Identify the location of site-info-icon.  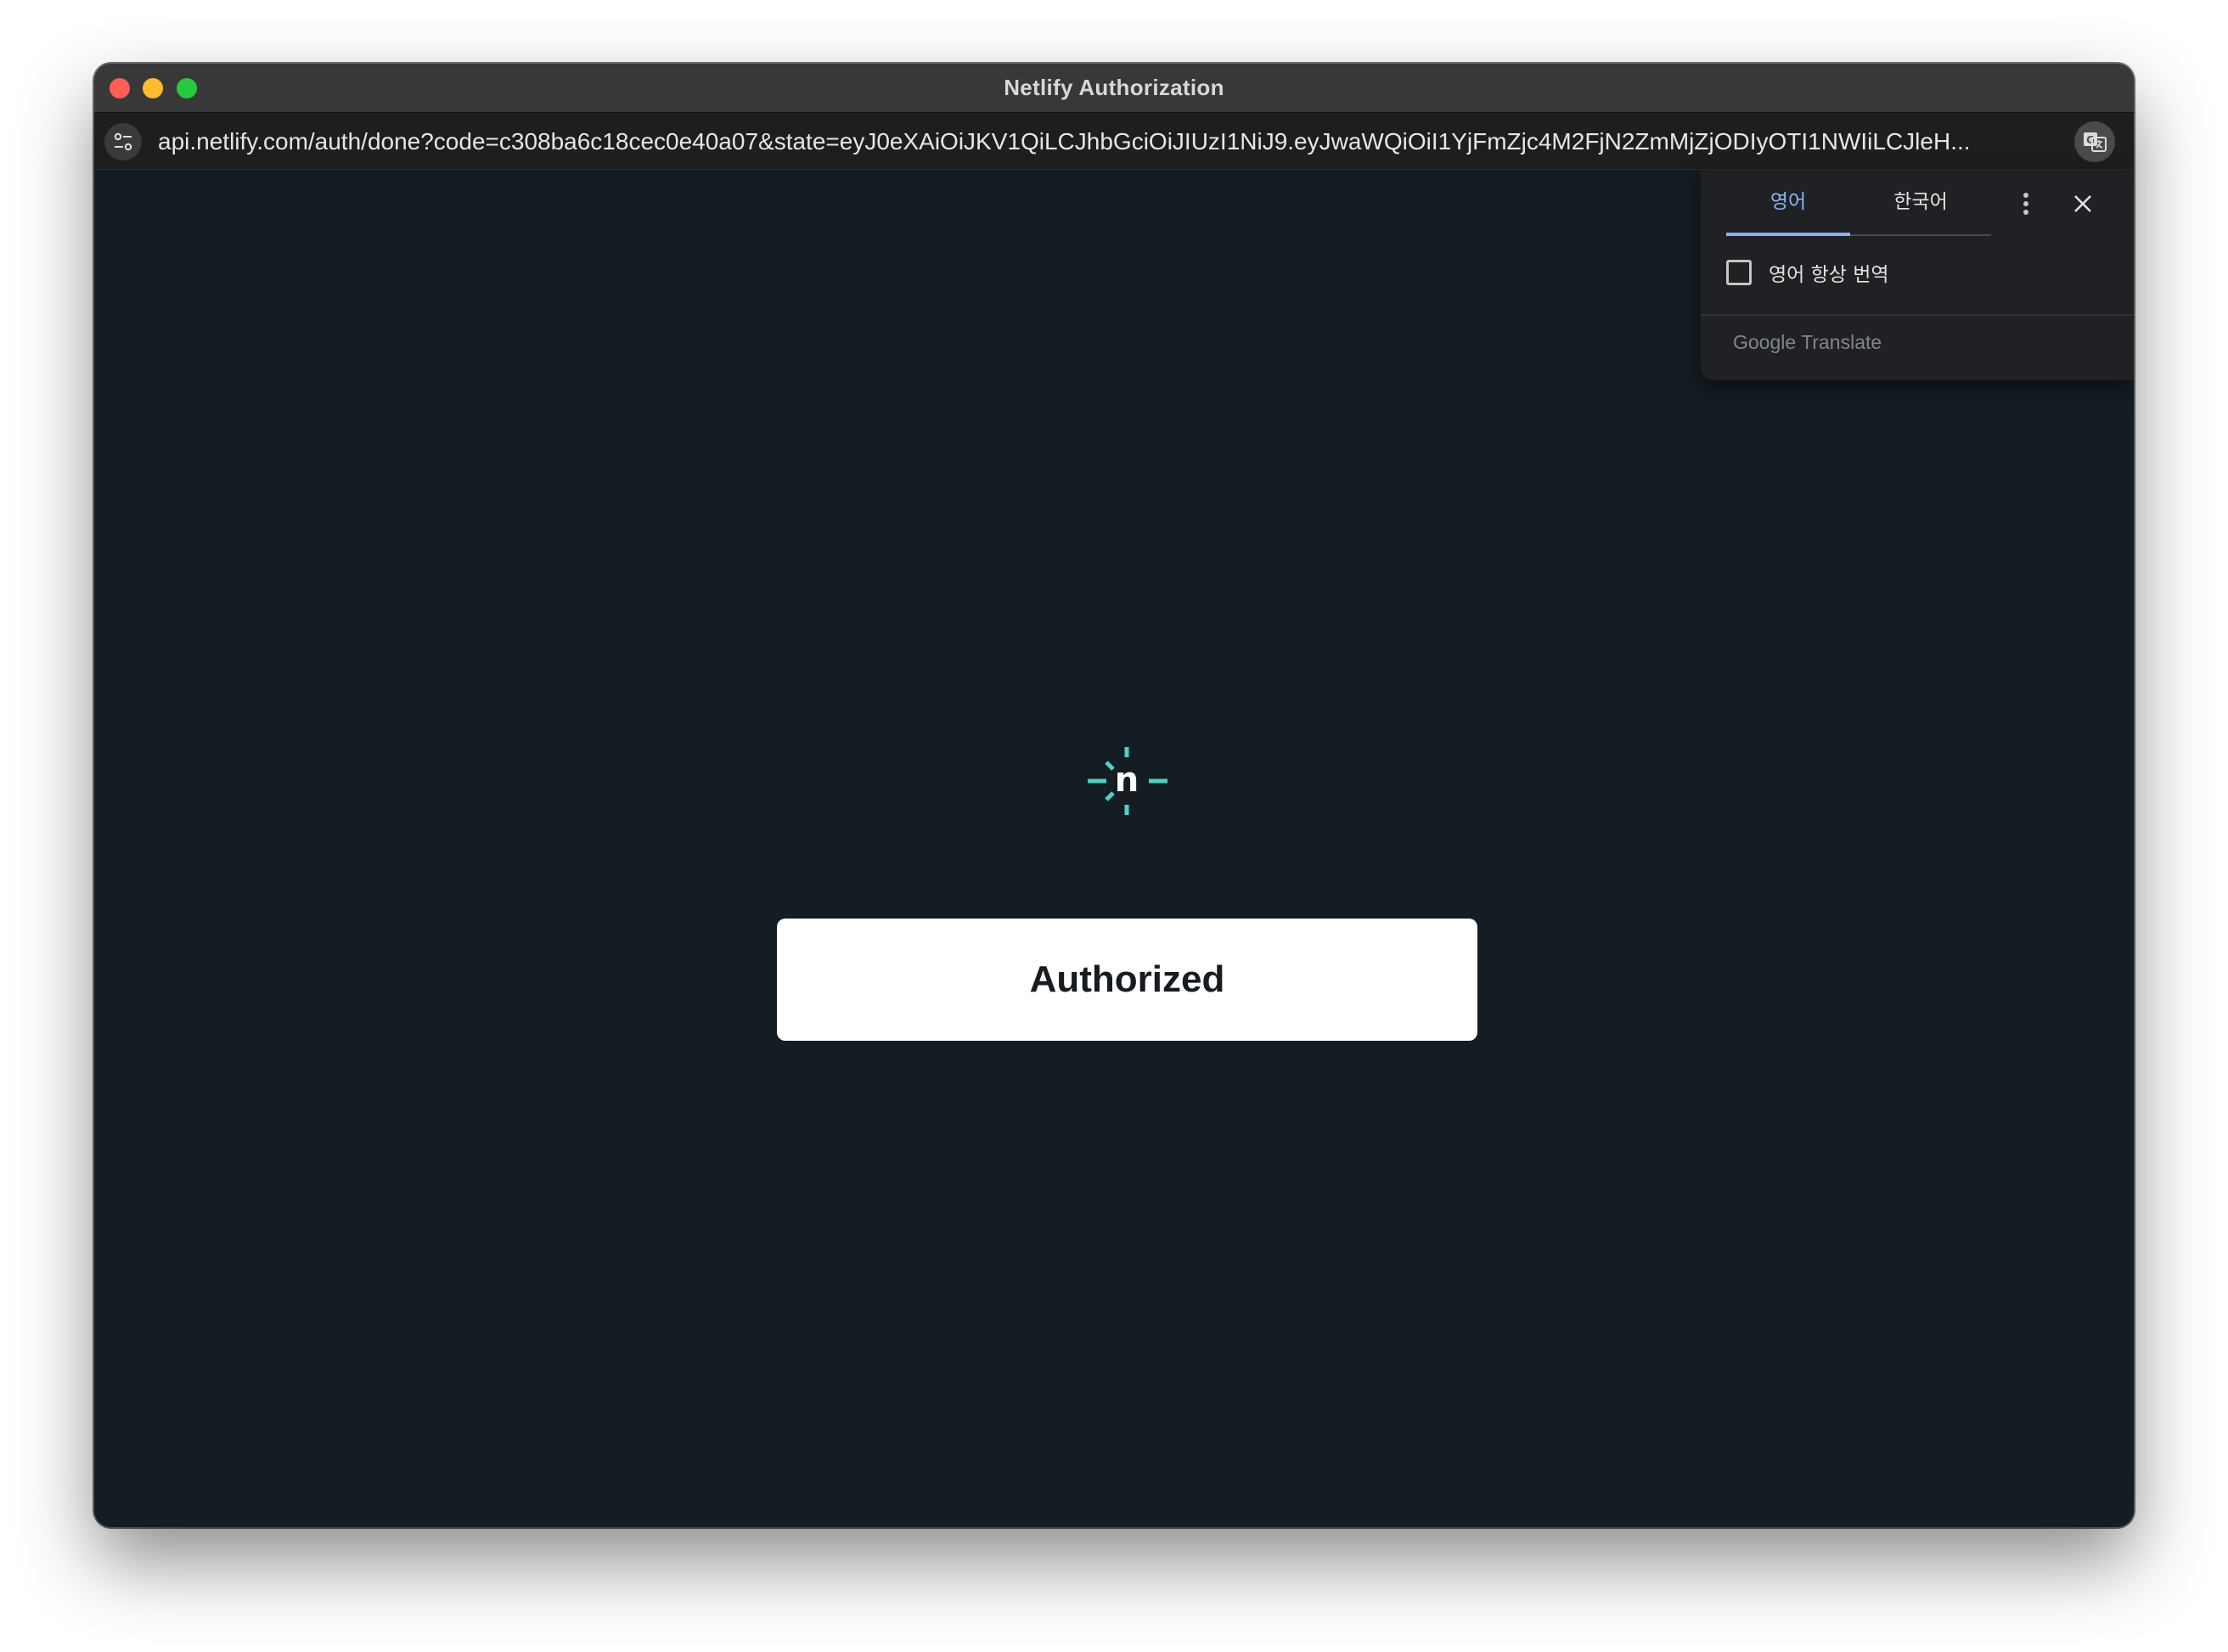
(123, 141).